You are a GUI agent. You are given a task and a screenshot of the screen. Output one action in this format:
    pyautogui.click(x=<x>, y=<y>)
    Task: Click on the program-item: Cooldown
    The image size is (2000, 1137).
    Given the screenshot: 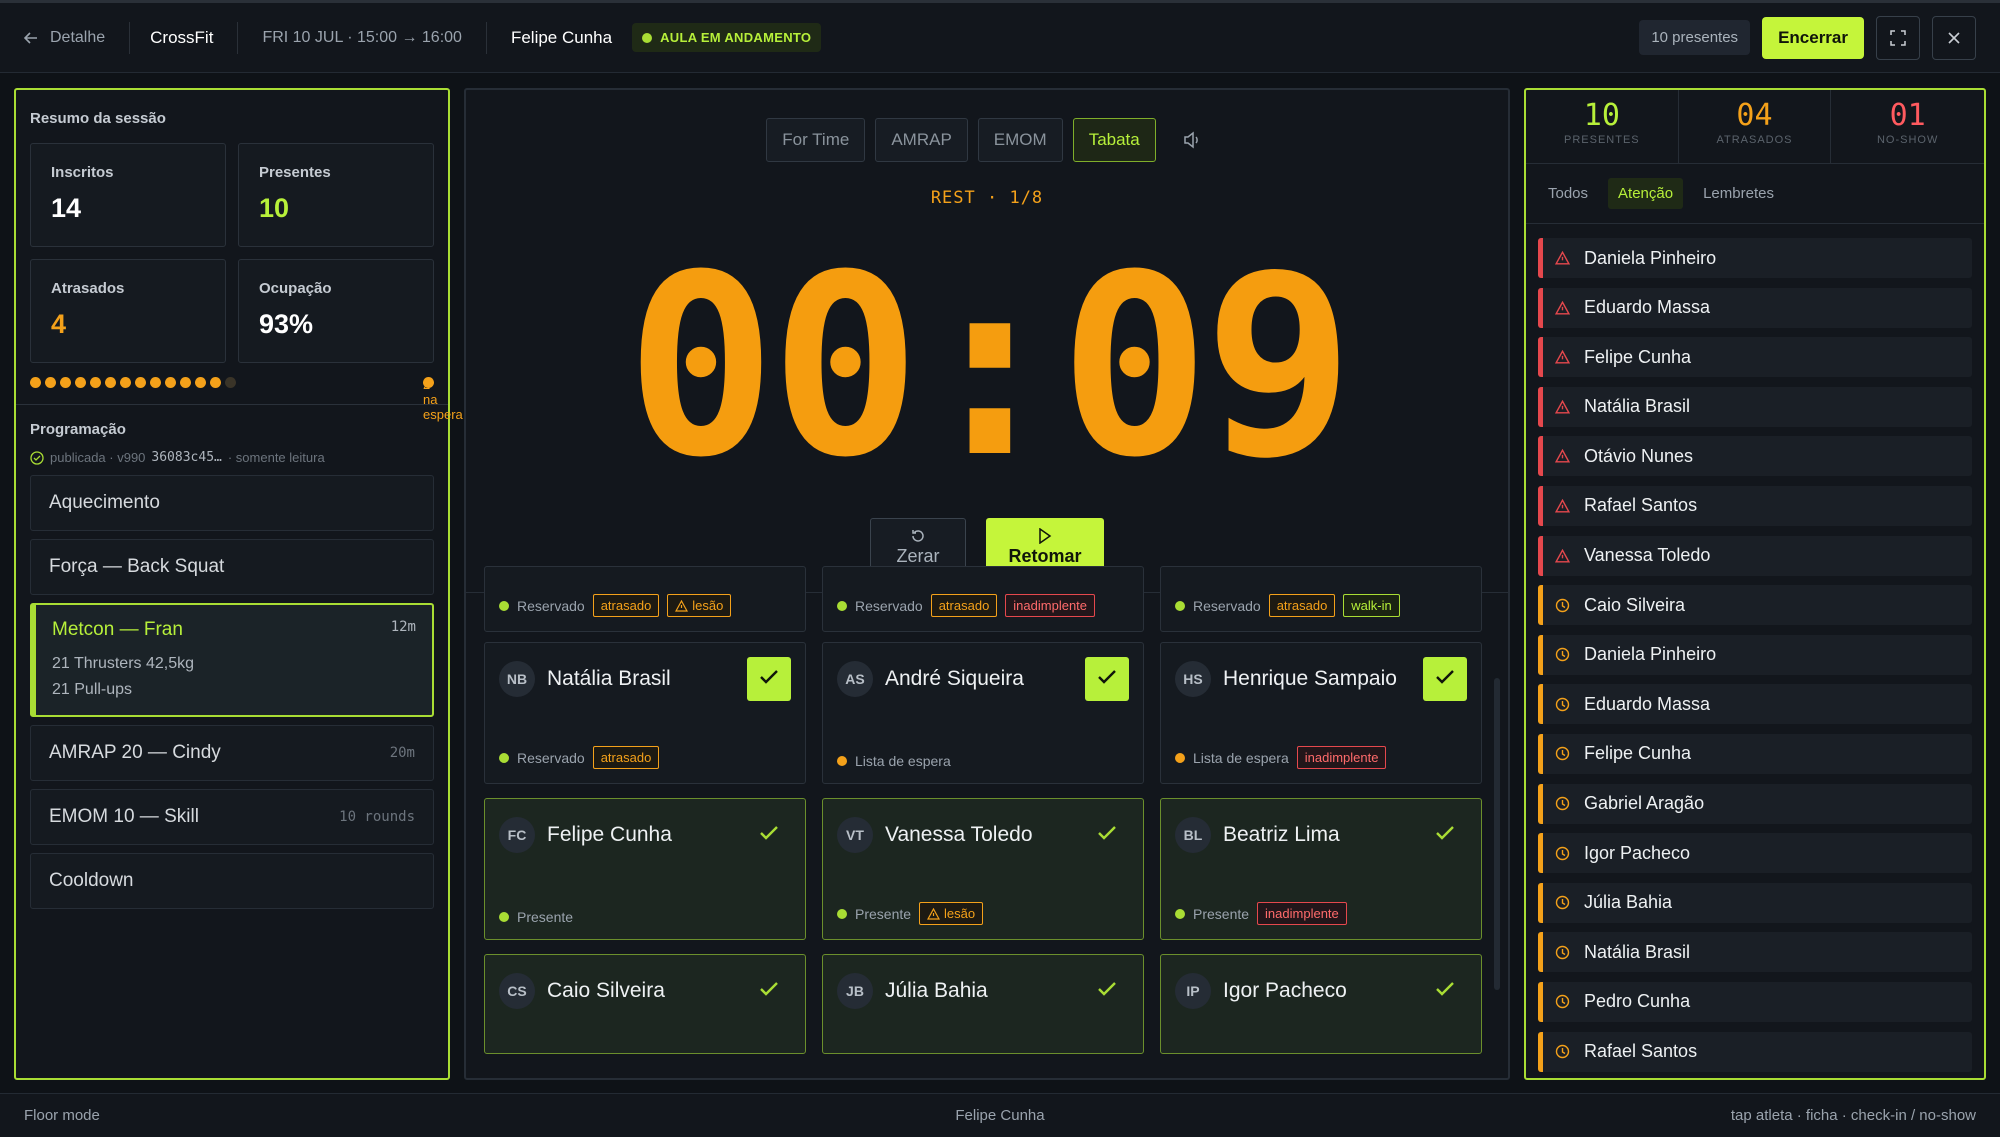 What is the action you would take?
    pyautogui.click(x=232, y=881)
    